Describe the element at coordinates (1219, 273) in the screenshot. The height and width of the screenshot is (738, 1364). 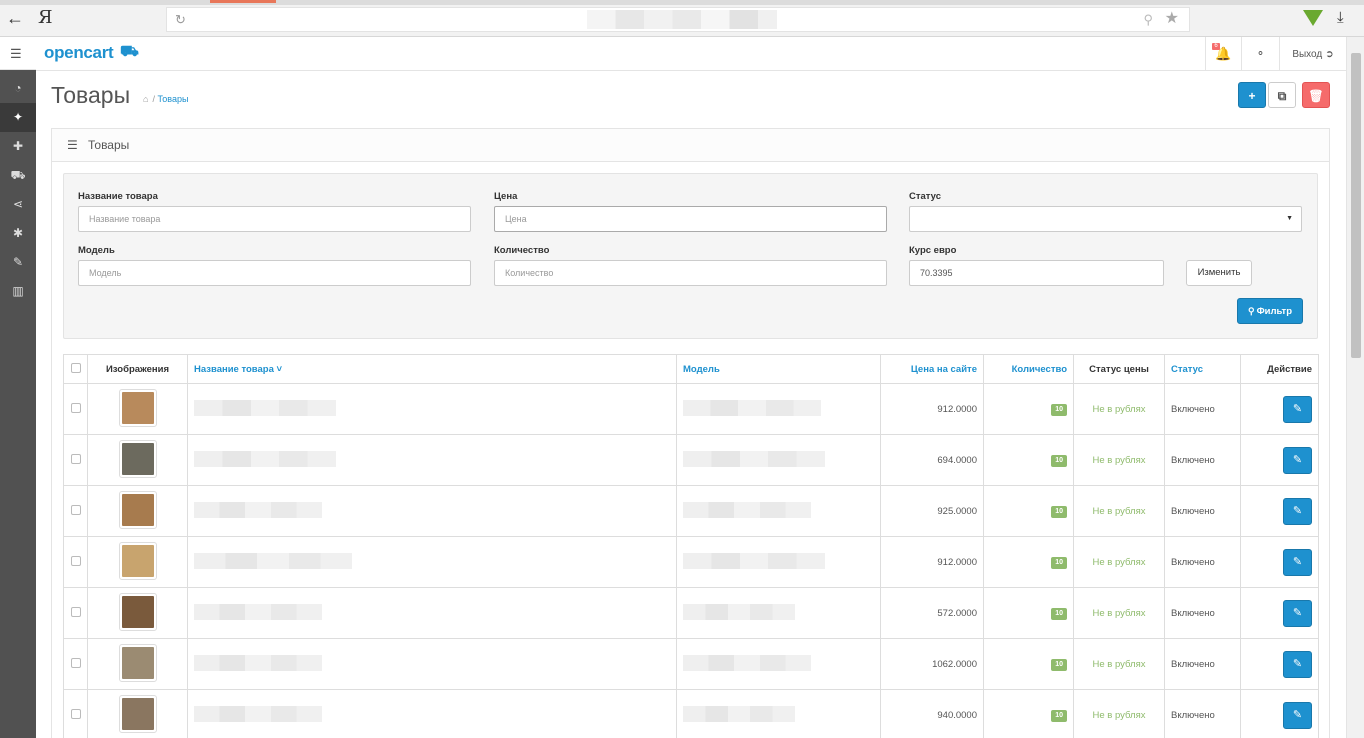
I see `change-euro-rate-button: Изменить` at that location.